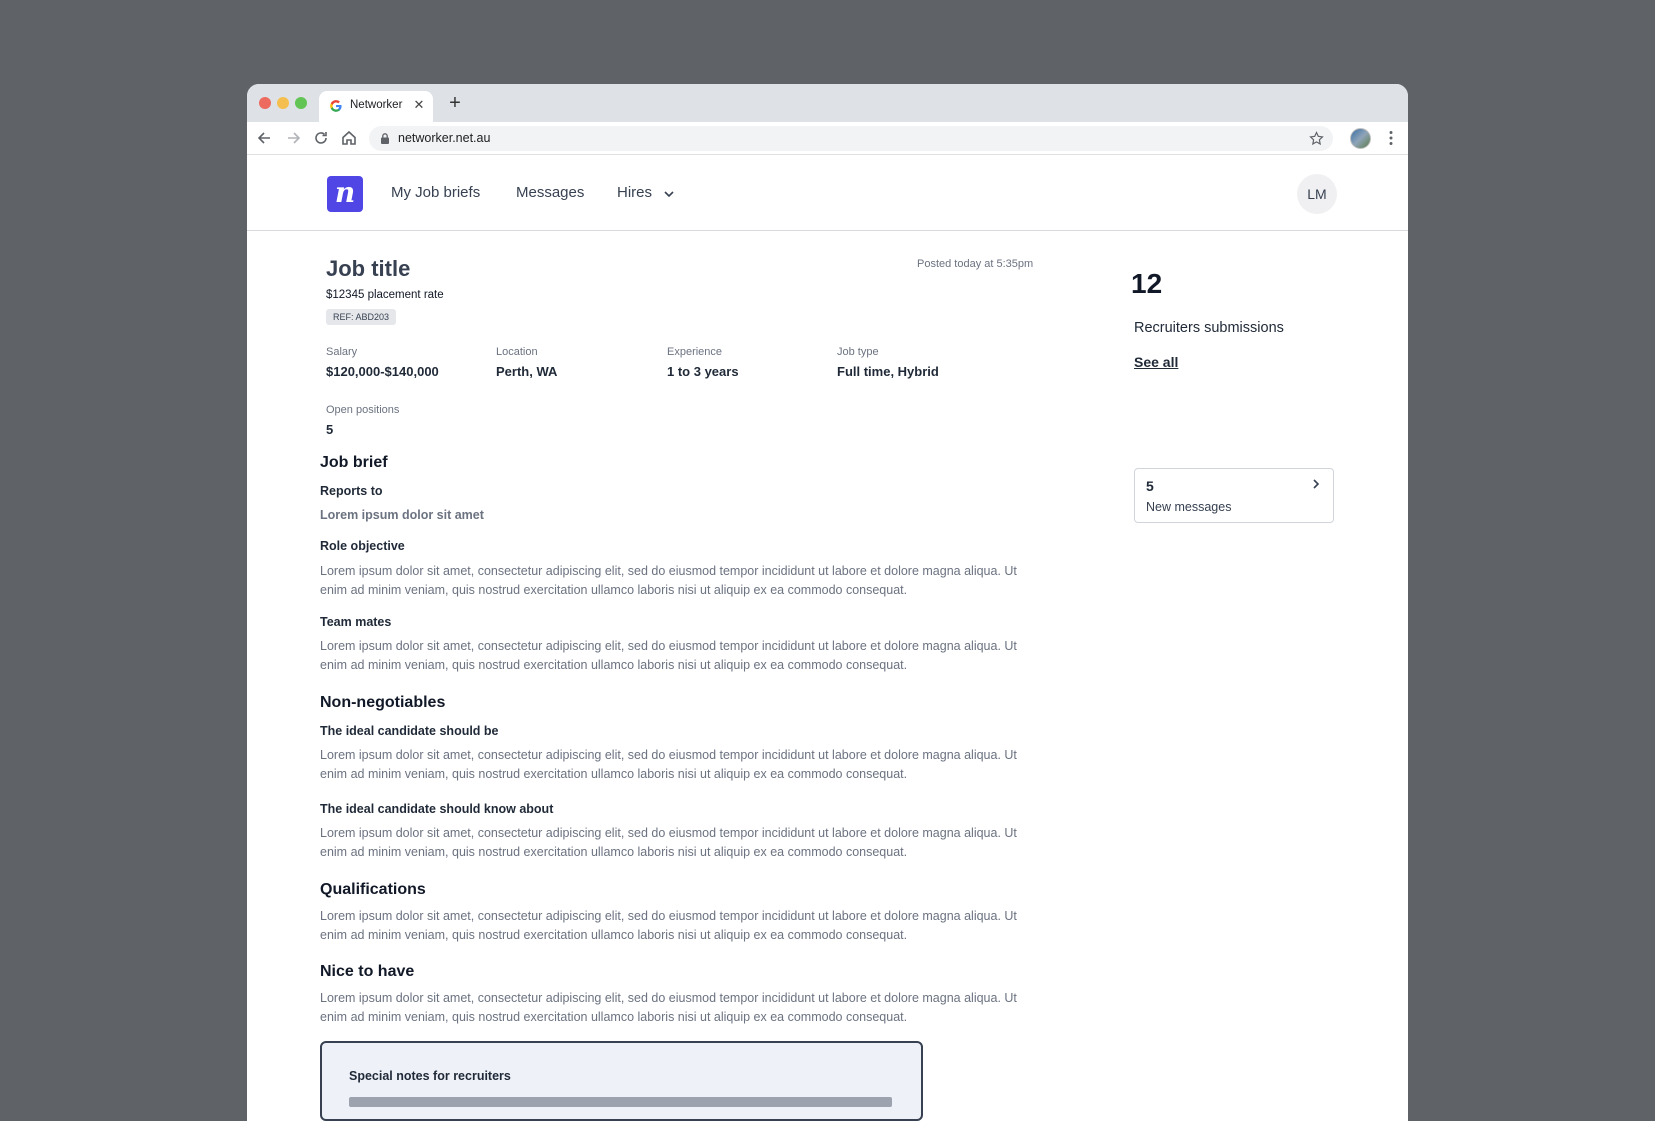  What do you see at coordinates (1234, 495) in the screenshot?
I see `new-messages-card: 5 New messages` at bounding box center [1234, 495].